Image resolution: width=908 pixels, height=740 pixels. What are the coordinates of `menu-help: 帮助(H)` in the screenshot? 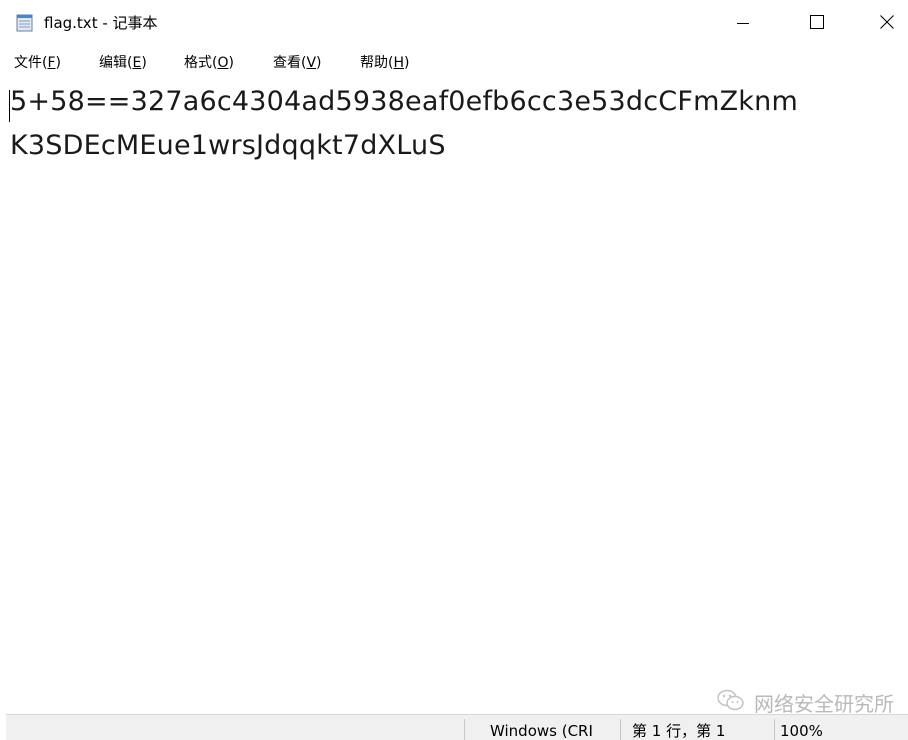 It's located at (384, 63).